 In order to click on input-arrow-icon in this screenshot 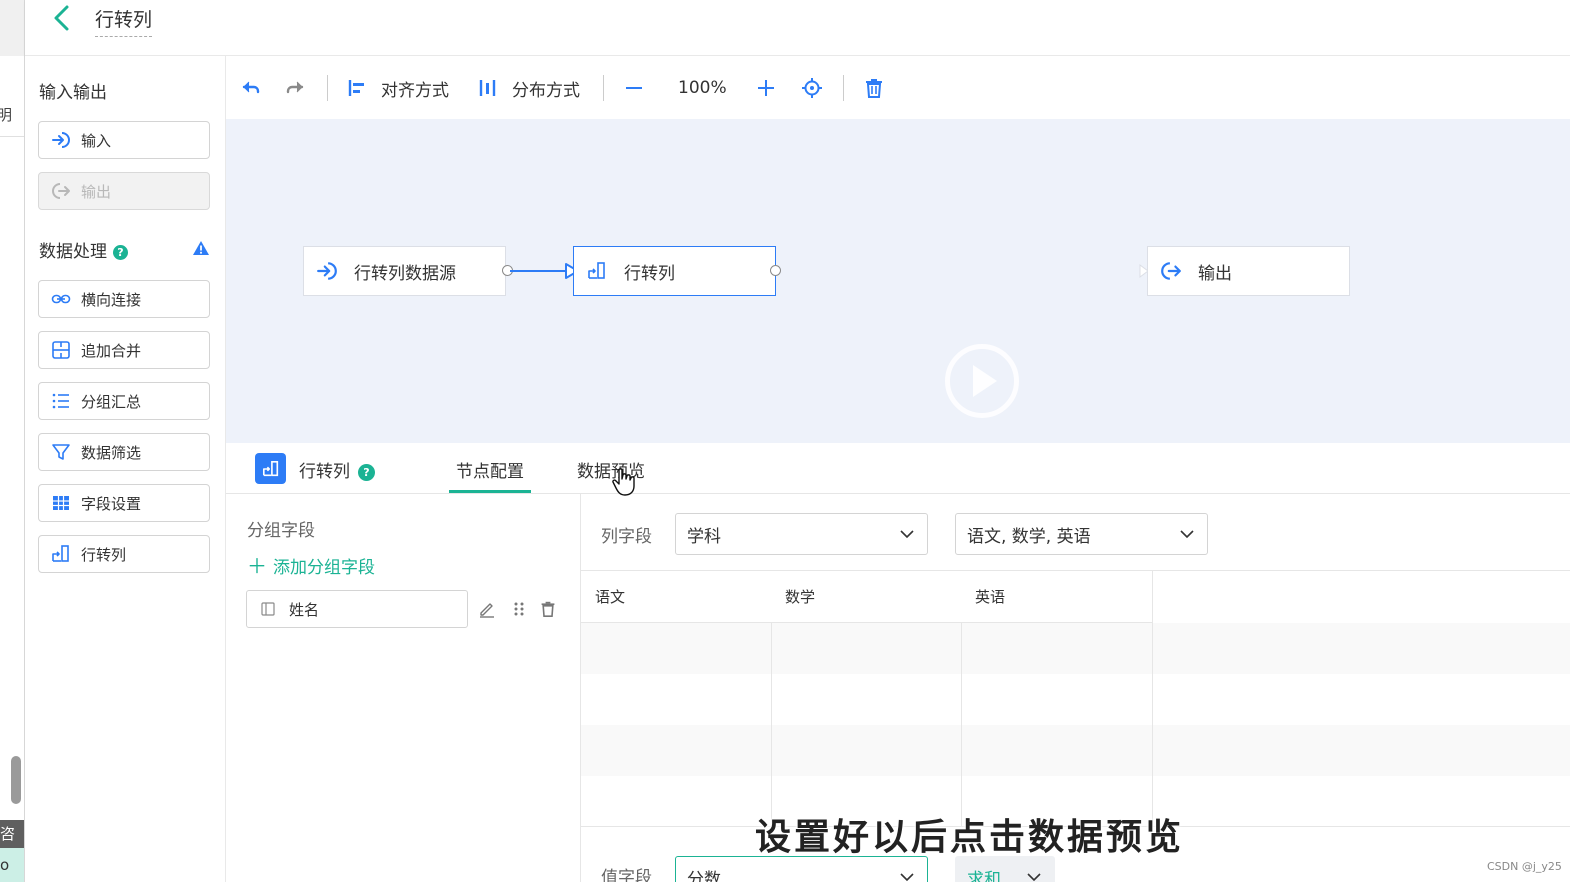, I will do `click(327, 271)`.